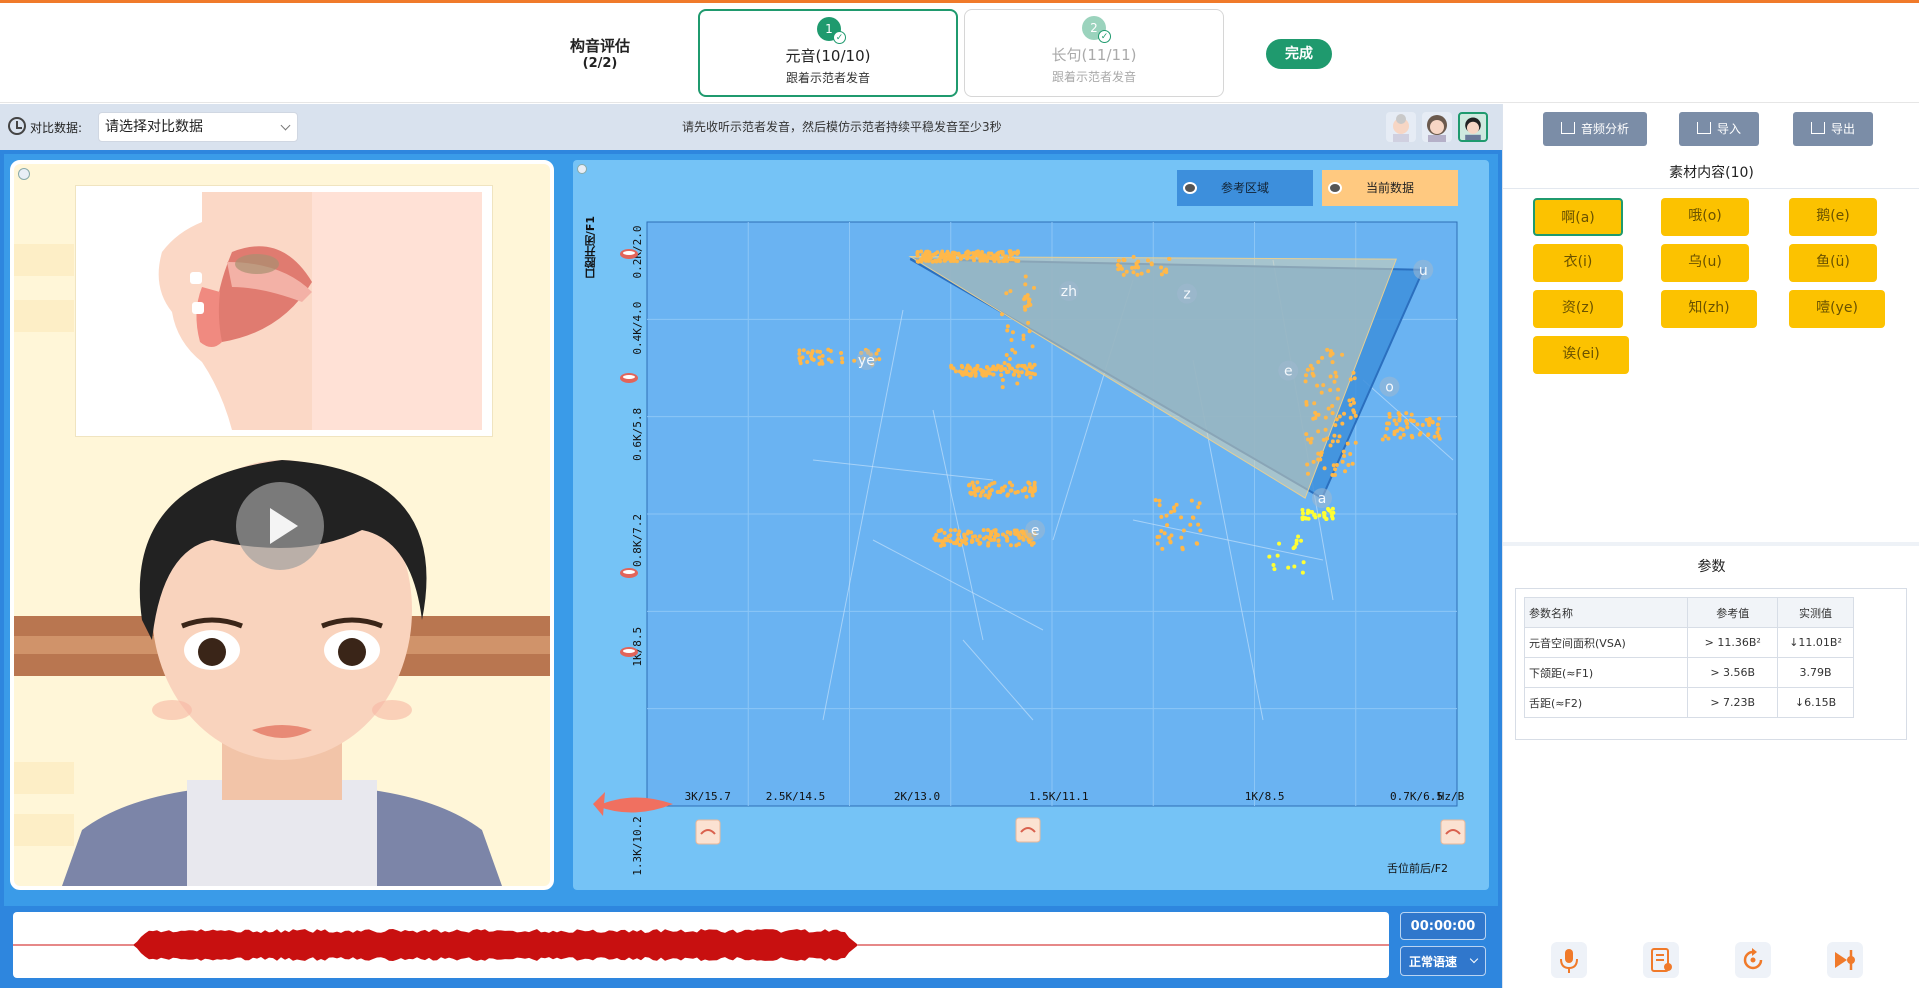  I want to click on clock-icon, so click(17, 126).